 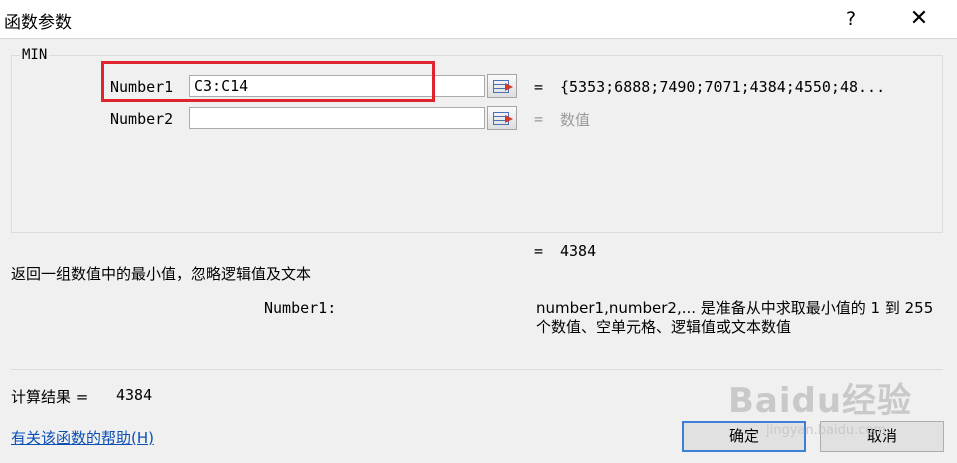 I want to click on number2-collapse-button, so click(x=502, y=118).